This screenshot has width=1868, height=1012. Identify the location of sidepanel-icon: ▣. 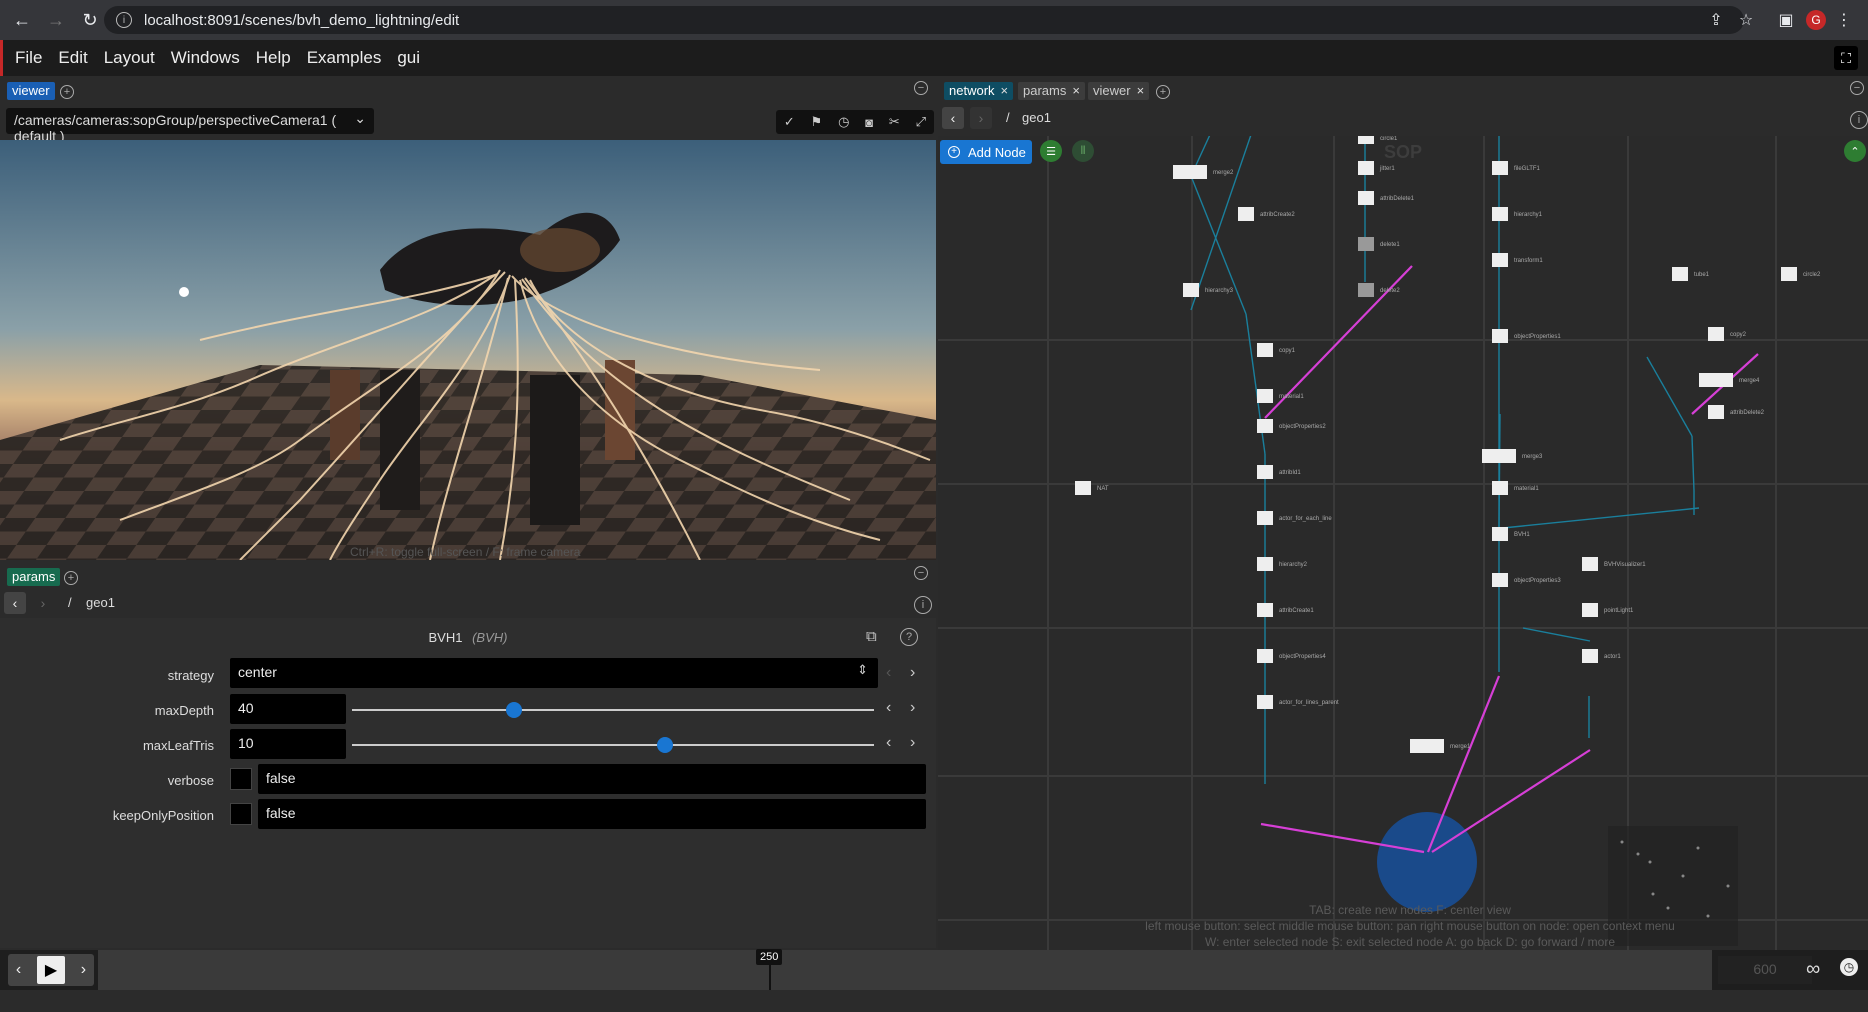
(1786, 20).